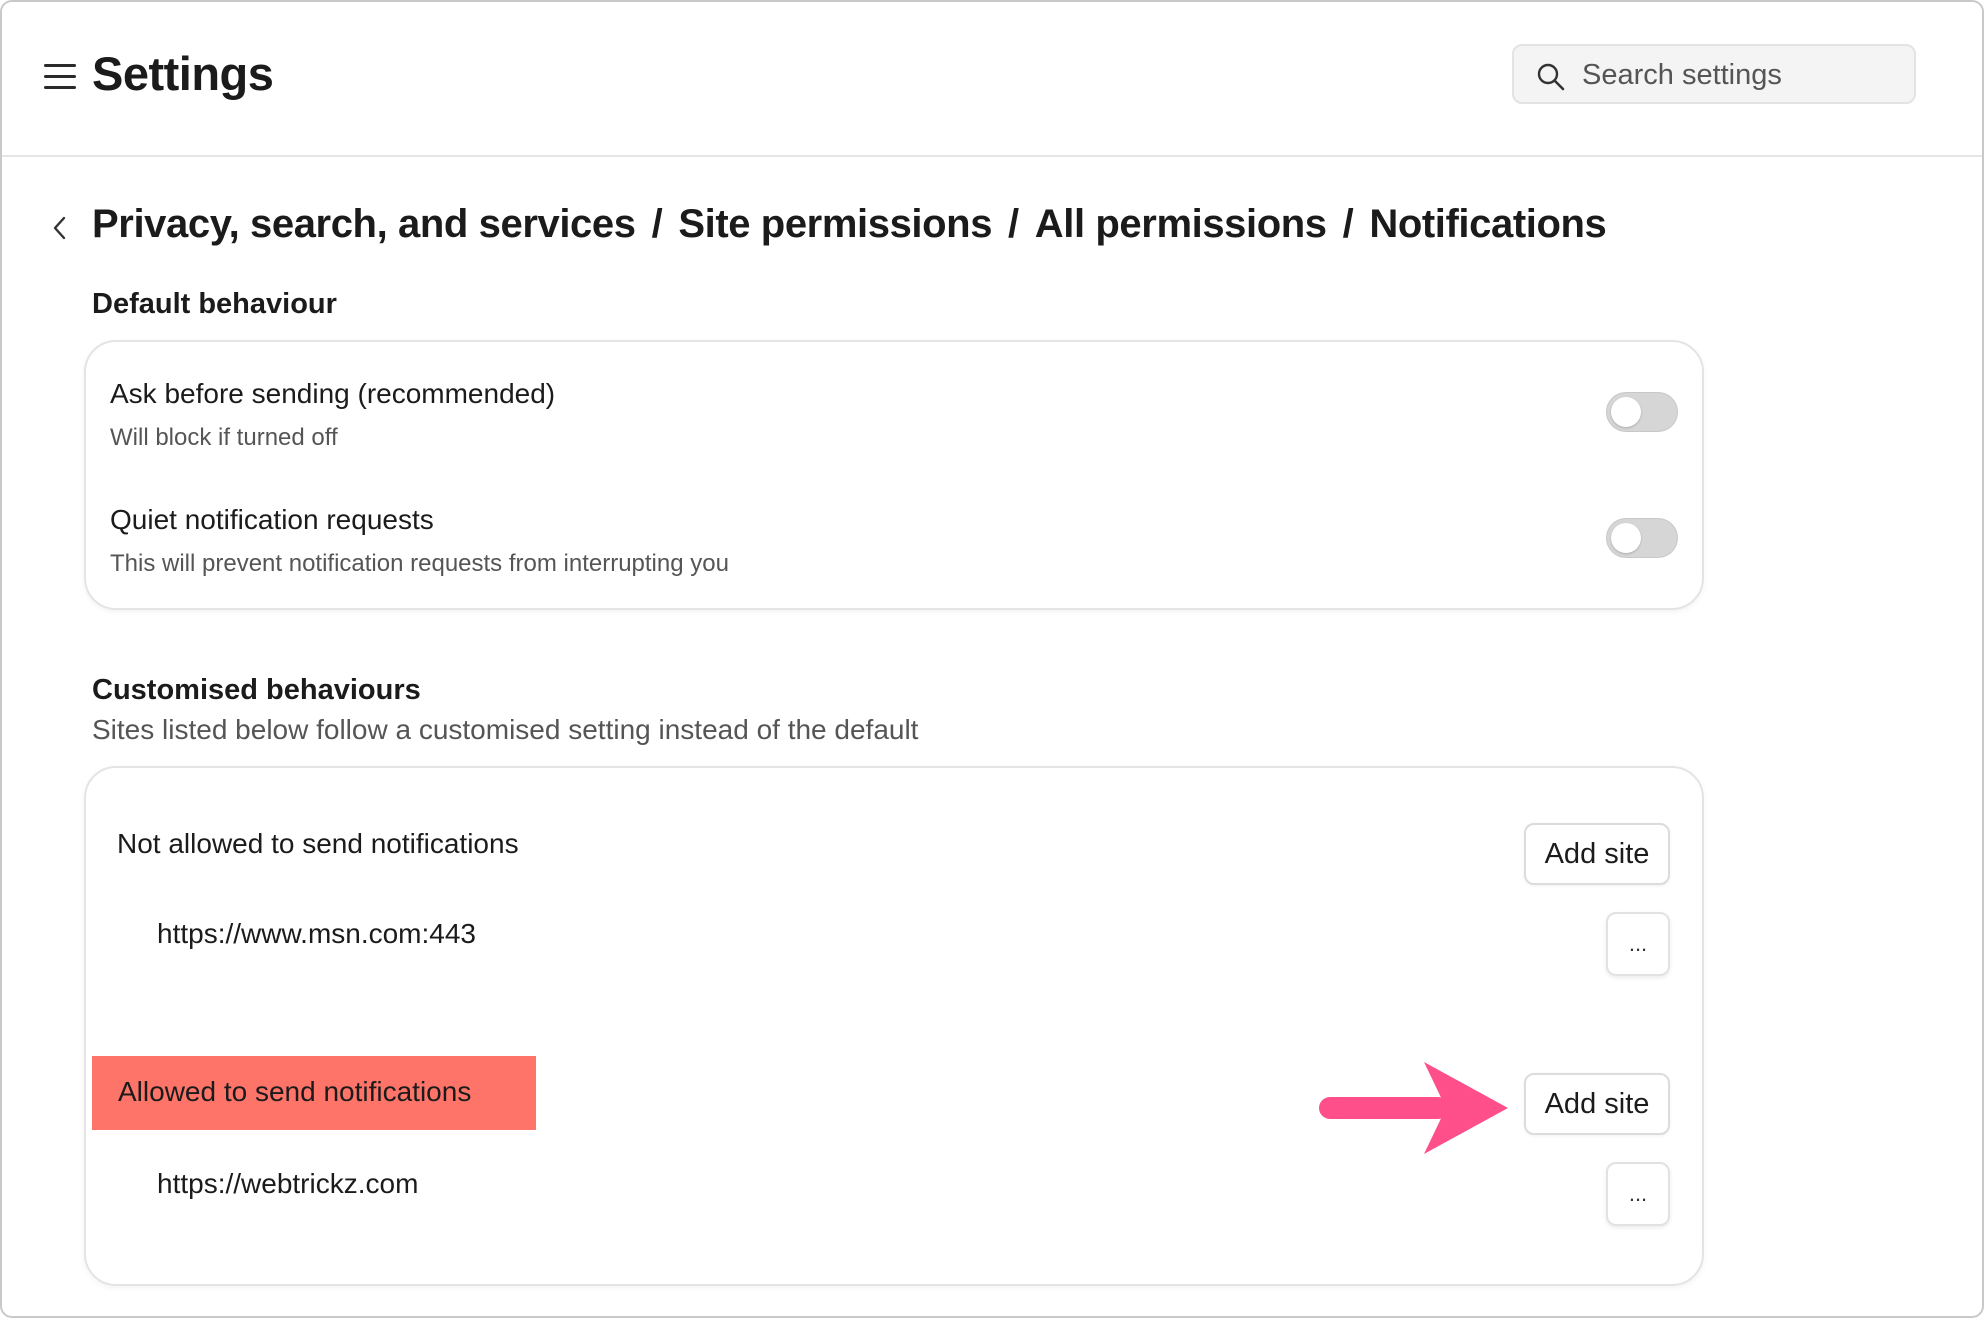  What do you see at coordinates (1597, 1104) in the screenshot?
I see `add-site-allowed-button: Add site` at bounding box center [1597, 1104].